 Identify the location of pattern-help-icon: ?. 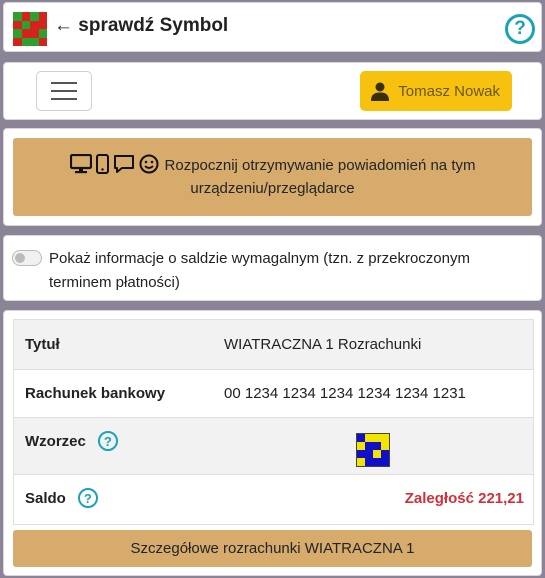
(107, 441).